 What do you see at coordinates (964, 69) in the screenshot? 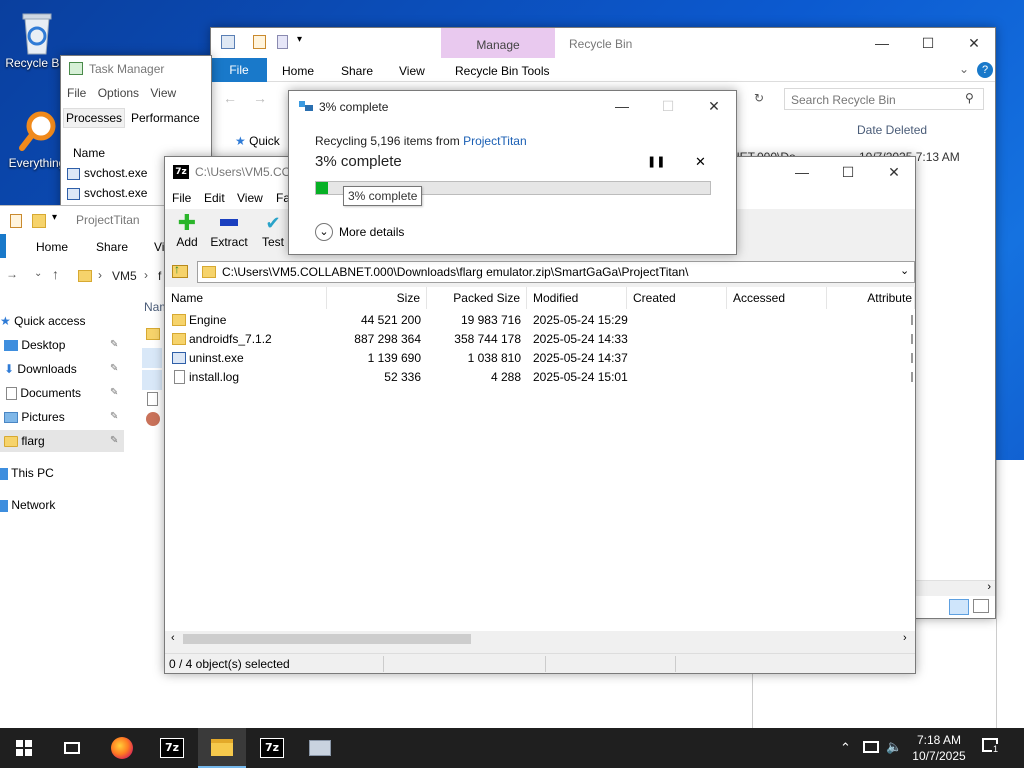
I see `ribbon-expand-icon: ⌄` at bounding box center [964, 69].